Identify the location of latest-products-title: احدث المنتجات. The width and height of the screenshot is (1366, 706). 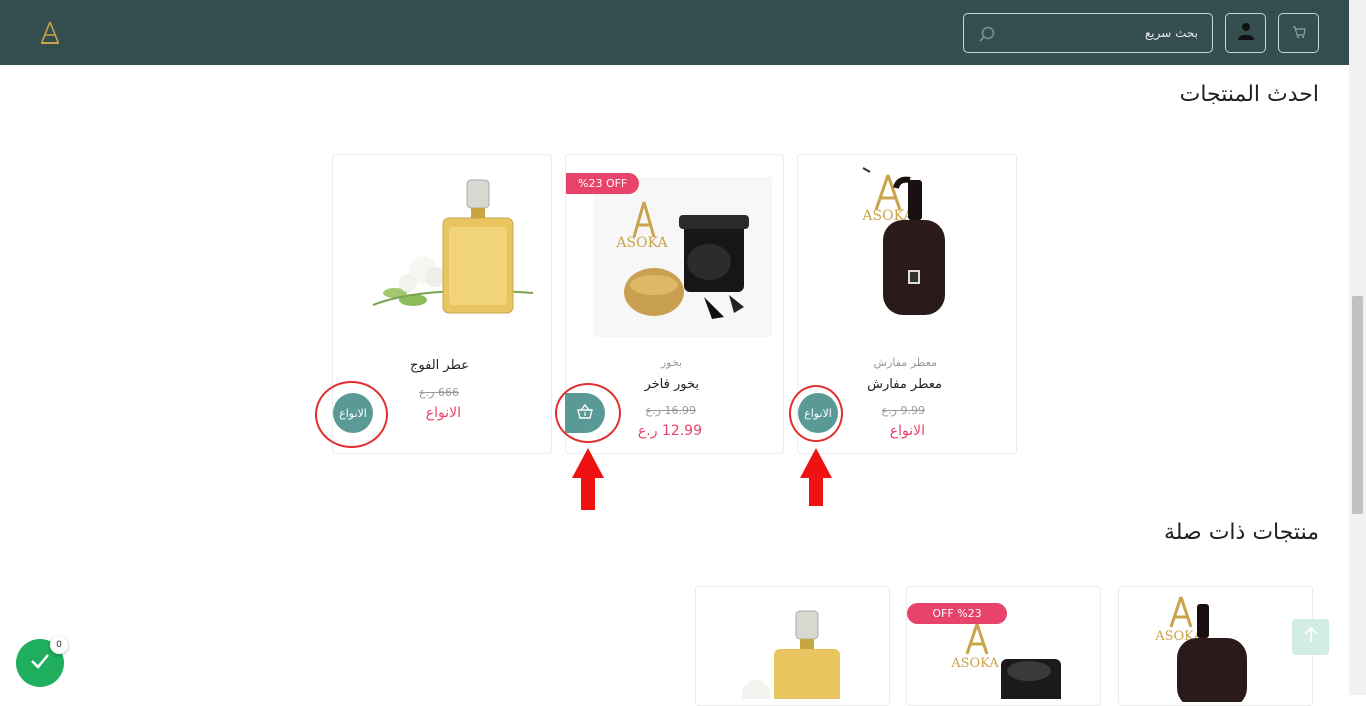
(1249, 94).